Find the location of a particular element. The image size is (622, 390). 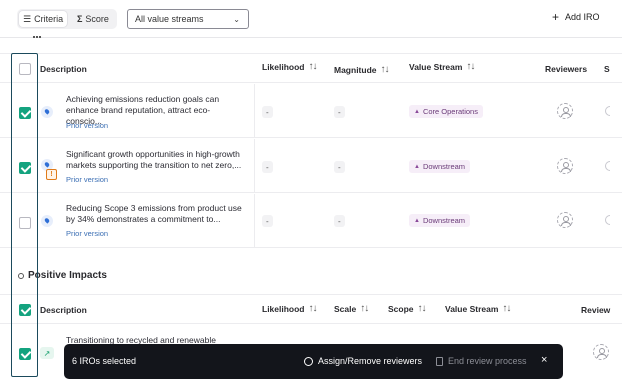

close-icon: × is located at coordinates (544, 360).